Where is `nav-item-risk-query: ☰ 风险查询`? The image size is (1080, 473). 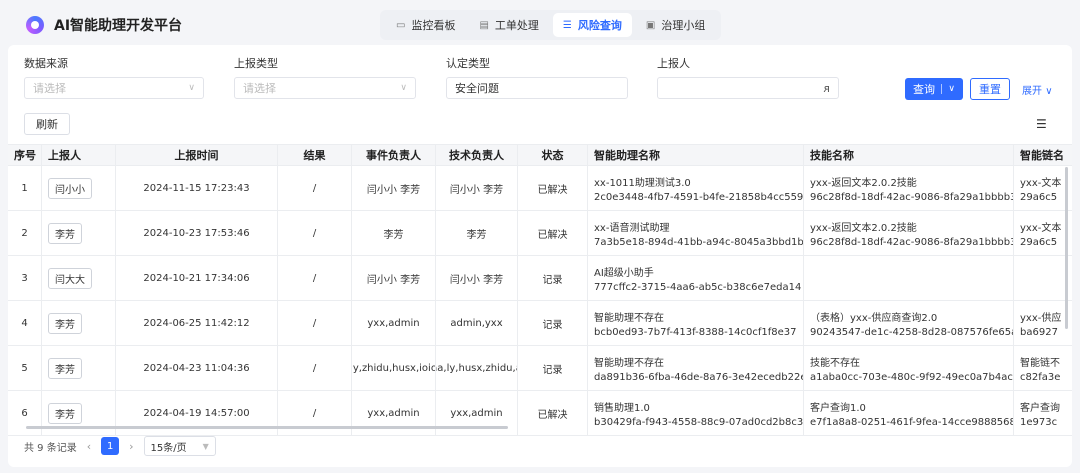 nav-item-risk-query: ☰ 风险查询 is located at coordinates (592, 25).